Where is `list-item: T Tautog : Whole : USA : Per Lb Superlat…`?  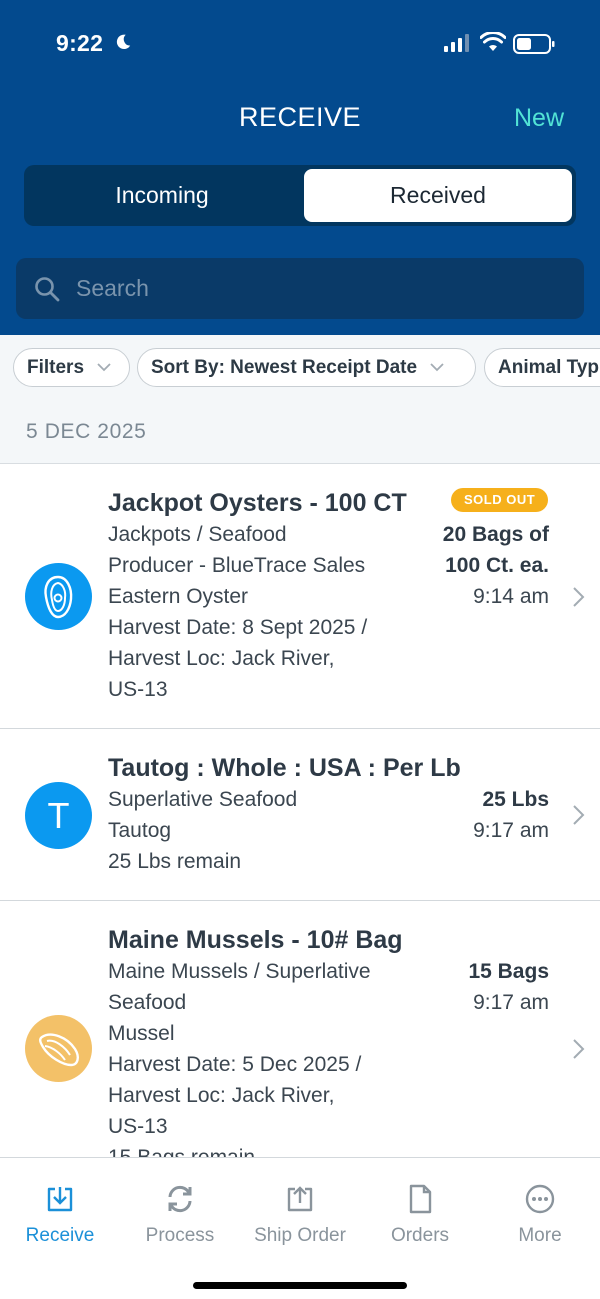 list-item: T Tautog : Whole : USA : Per Lb Superlat… is located at coordinates (300, 815).